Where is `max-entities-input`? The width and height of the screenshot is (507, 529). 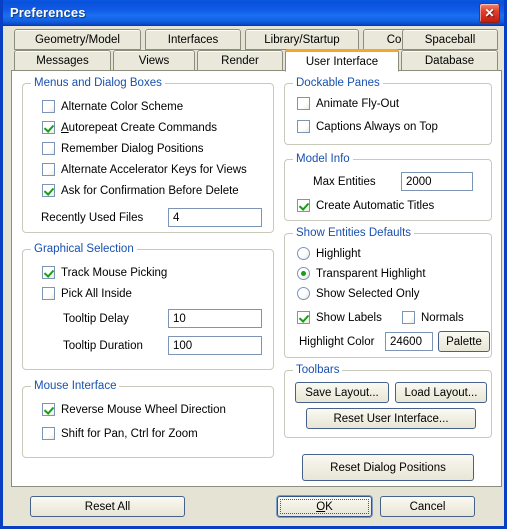
max-entities-input is located at coordinates (437, 181).